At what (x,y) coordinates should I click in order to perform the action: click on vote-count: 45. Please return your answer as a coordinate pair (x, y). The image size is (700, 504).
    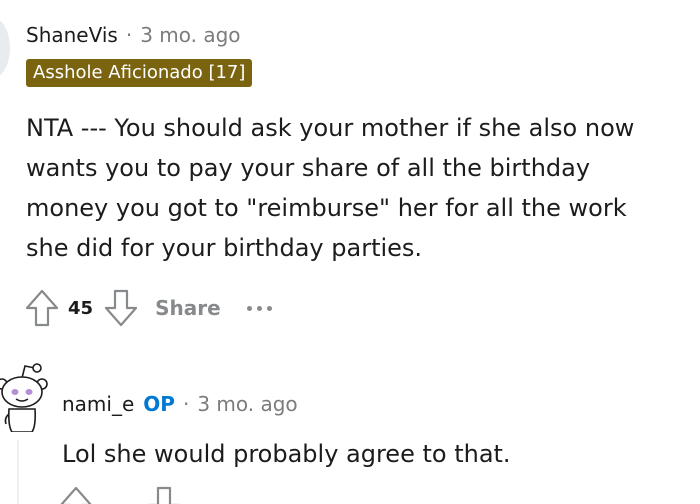
    Looking at the image, I should click on (81, 308).